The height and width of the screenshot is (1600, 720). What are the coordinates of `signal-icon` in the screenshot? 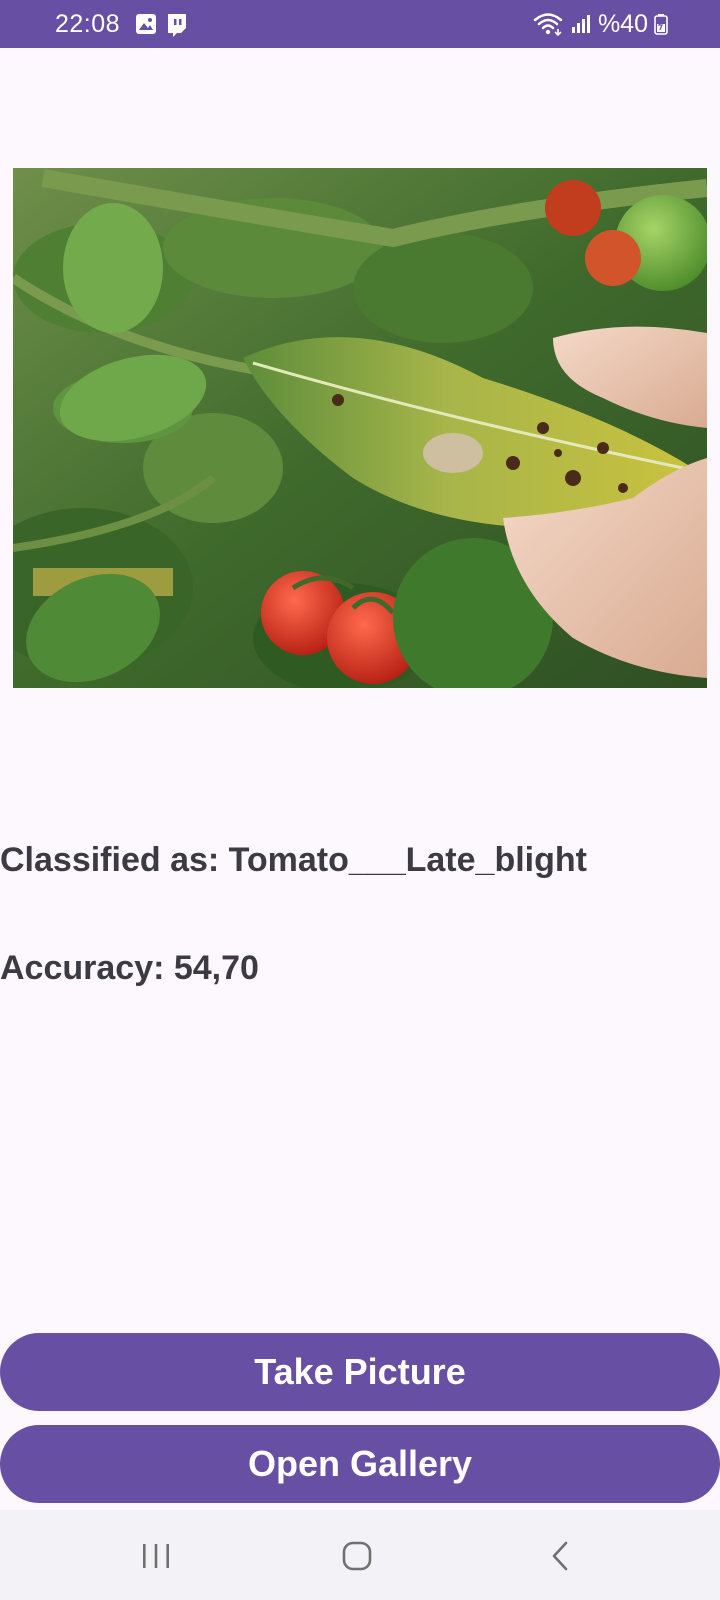 It's located at (580, 24).